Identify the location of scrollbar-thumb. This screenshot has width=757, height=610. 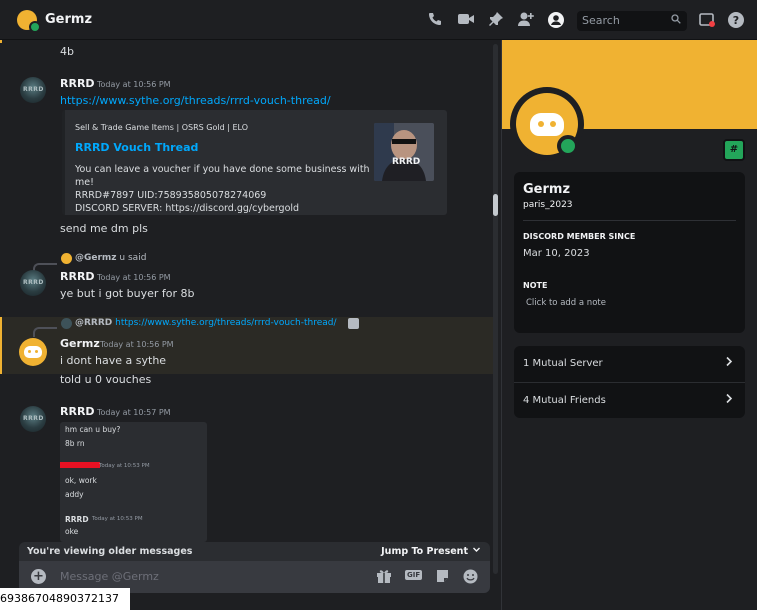
(495, 205).